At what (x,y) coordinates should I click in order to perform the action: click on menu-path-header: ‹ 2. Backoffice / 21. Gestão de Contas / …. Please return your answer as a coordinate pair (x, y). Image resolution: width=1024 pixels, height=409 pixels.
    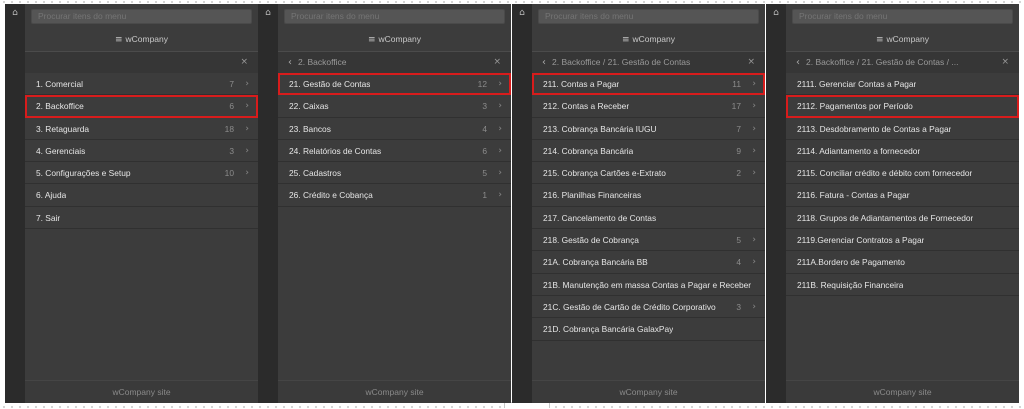
    Looking at the image, I should click on (902, 62).